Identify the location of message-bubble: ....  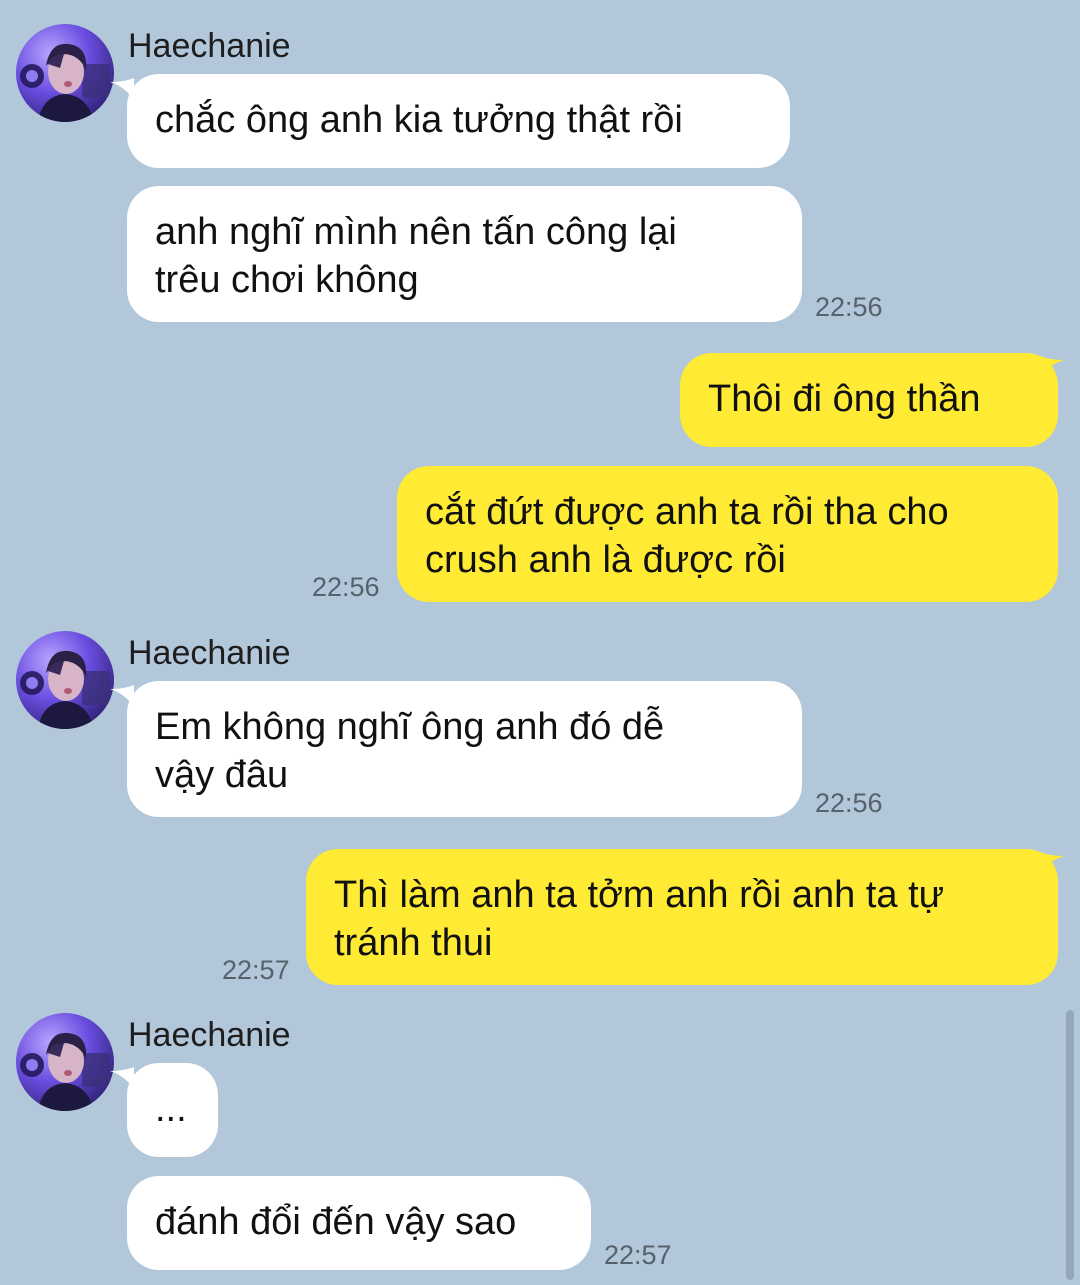
(172, 1110).